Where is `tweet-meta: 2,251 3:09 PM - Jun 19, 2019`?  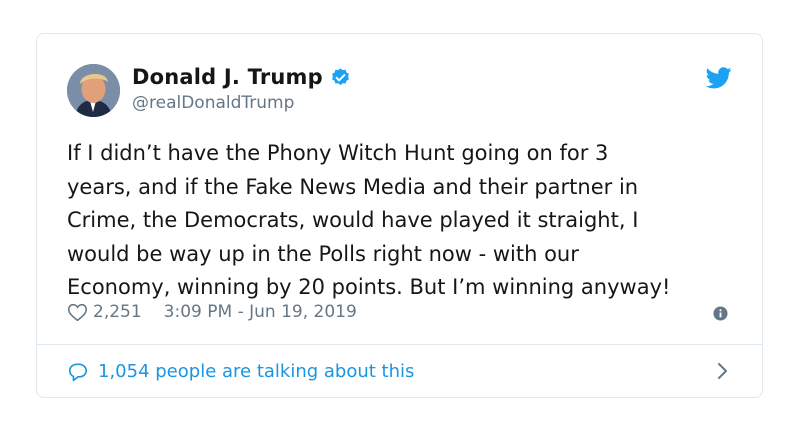 tweet-meta: 2,251 3:09 PM - Jun 19, 2019 is located at coordinates (212, 312).